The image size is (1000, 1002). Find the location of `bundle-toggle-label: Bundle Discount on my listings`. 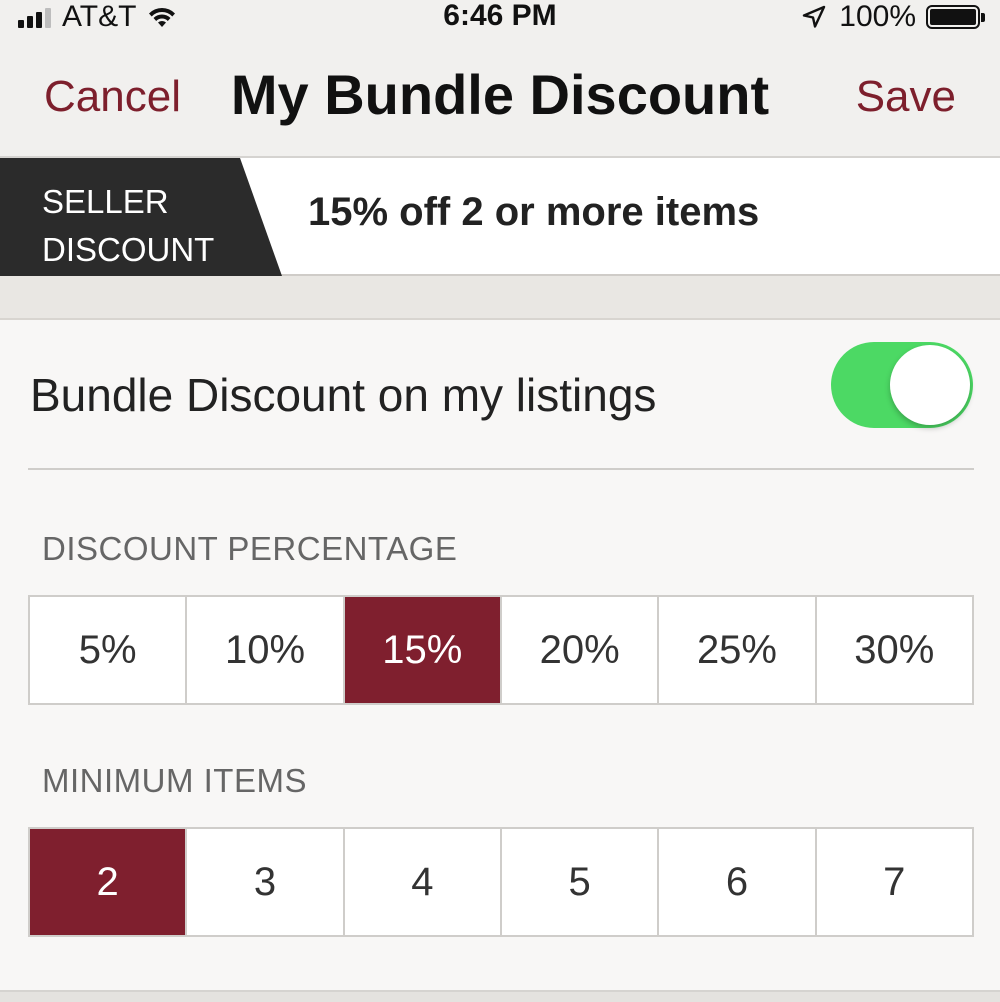

bundle-toggle-label: Bundle Discount on my listings is located at coordinates (343, 395).